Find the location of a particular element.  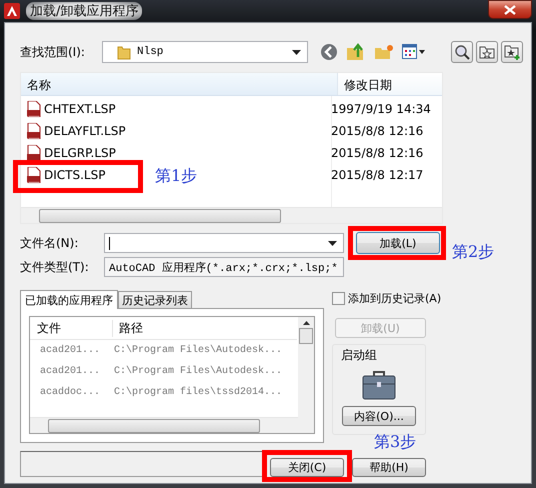

column-header: 名称 is located at coordinates (179, 84).